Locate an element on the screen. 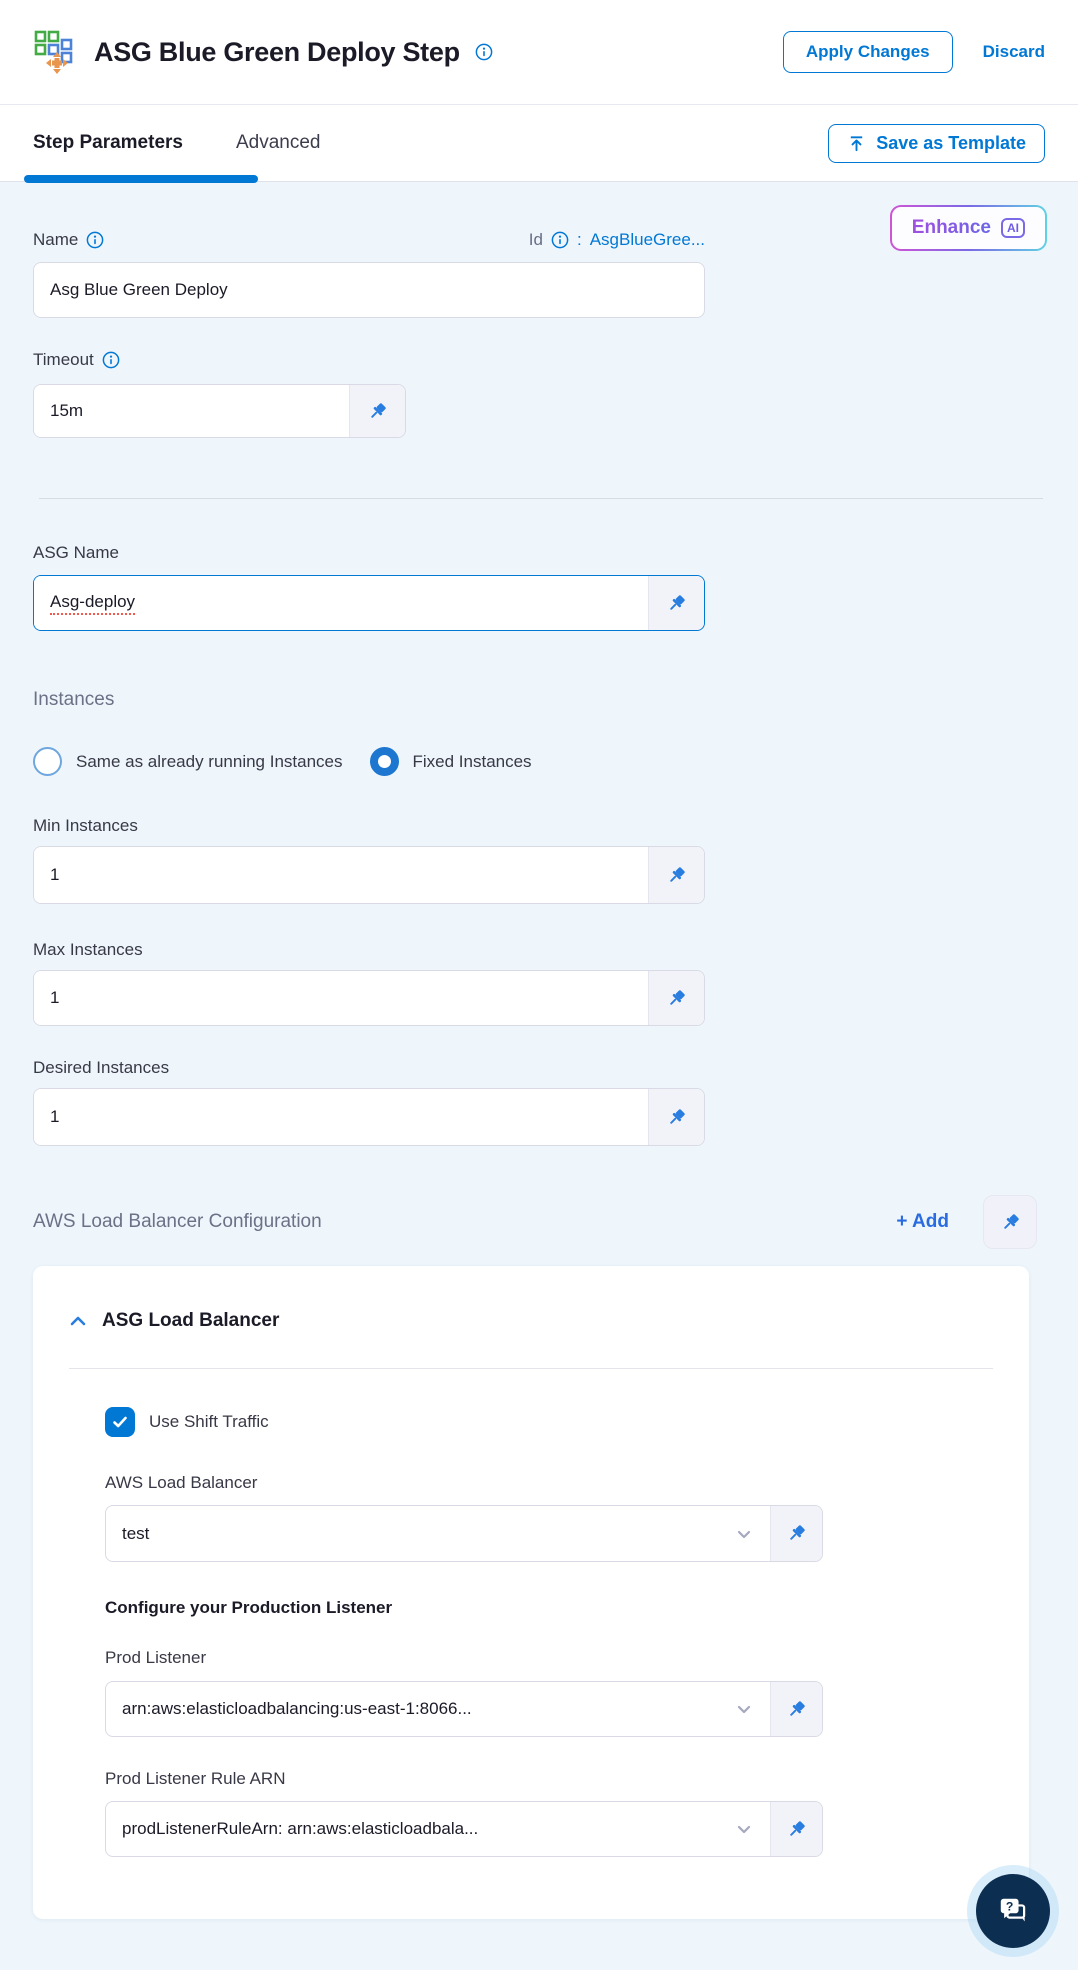  max-instances-field-group is located at coordinates (369, 998).